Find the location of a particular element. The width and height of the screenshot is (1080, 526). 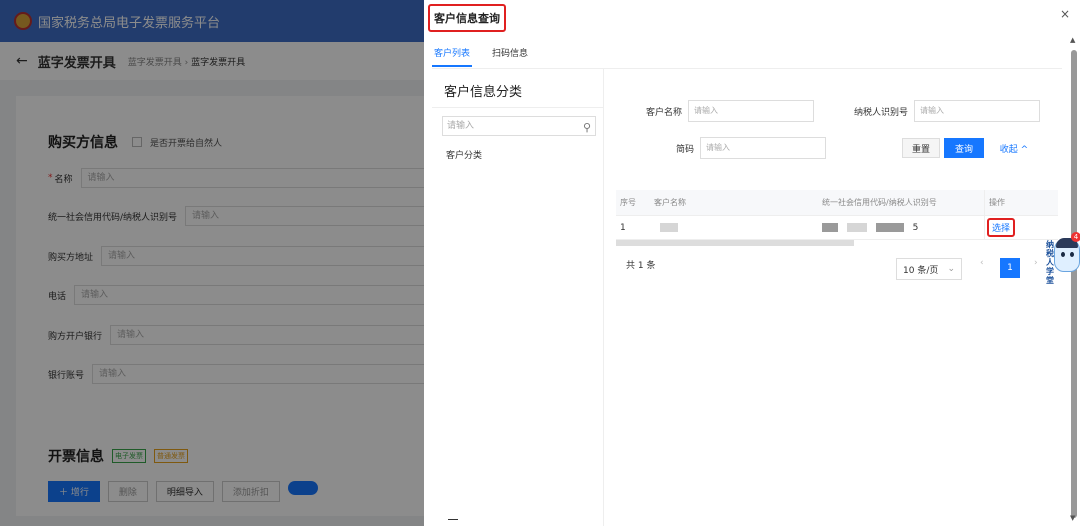

taxid-filter-label: 纳税人识别号 is located at coordinates (881, 112).